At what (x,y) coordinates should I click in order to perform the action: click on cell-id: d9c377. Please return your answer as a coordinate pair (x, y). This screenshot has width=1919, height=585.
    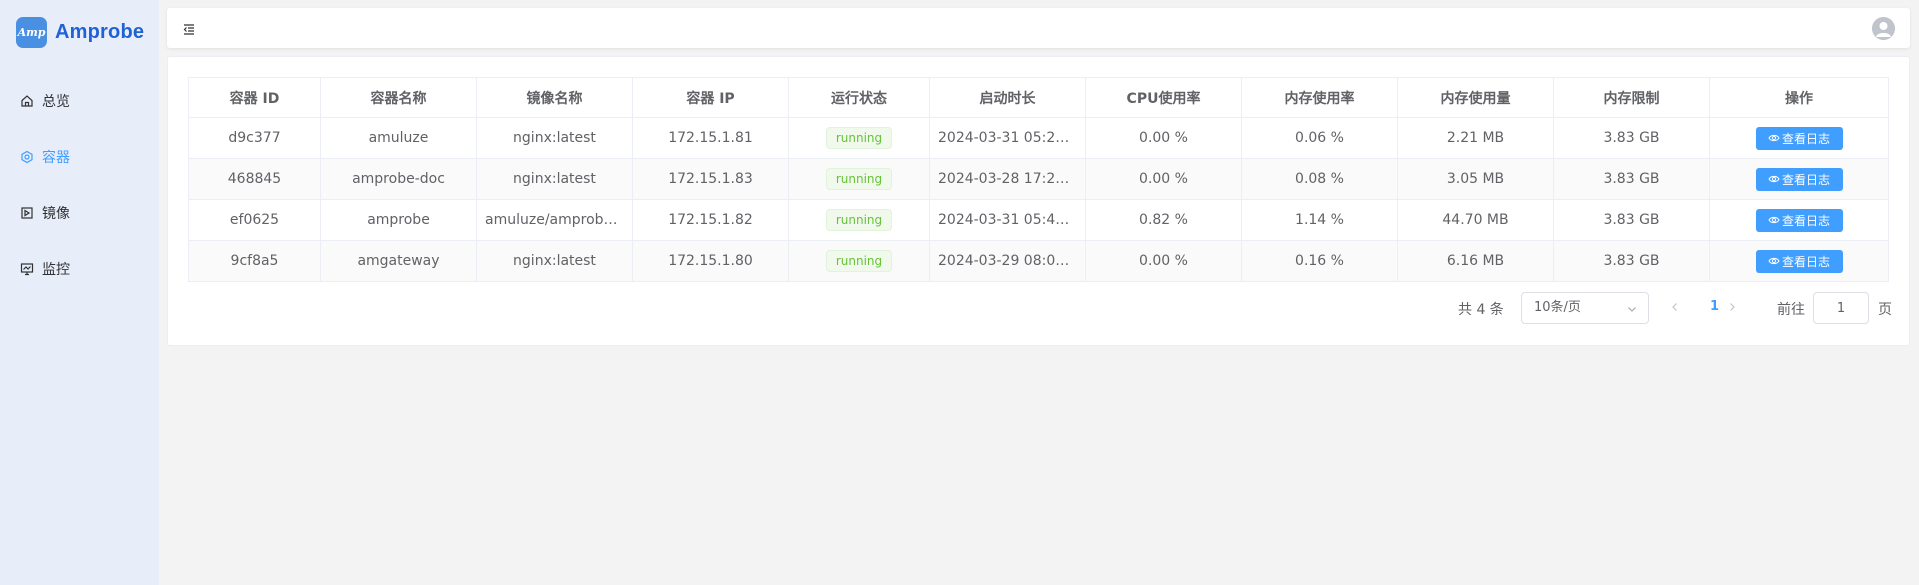
    Looking at the image, I should click on (254, 138).